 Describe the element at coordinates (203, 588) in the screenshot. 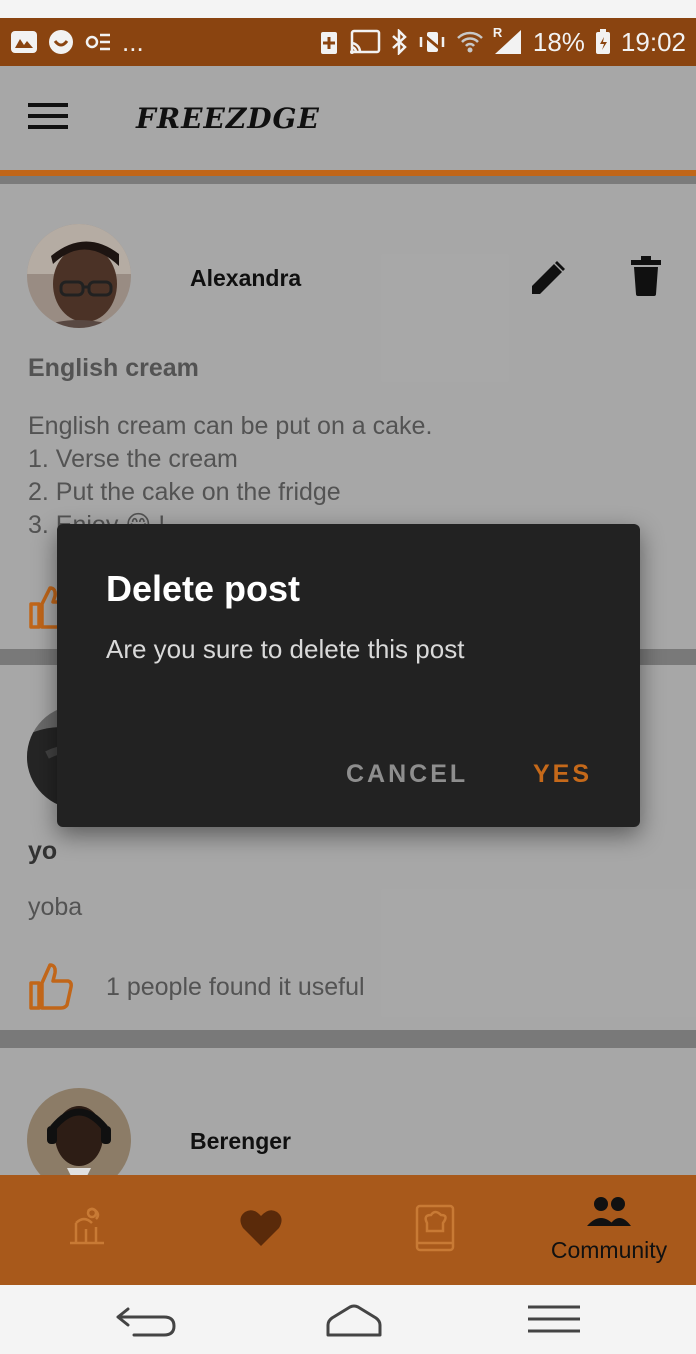

I see `dialog-title: Delete post` at that location.